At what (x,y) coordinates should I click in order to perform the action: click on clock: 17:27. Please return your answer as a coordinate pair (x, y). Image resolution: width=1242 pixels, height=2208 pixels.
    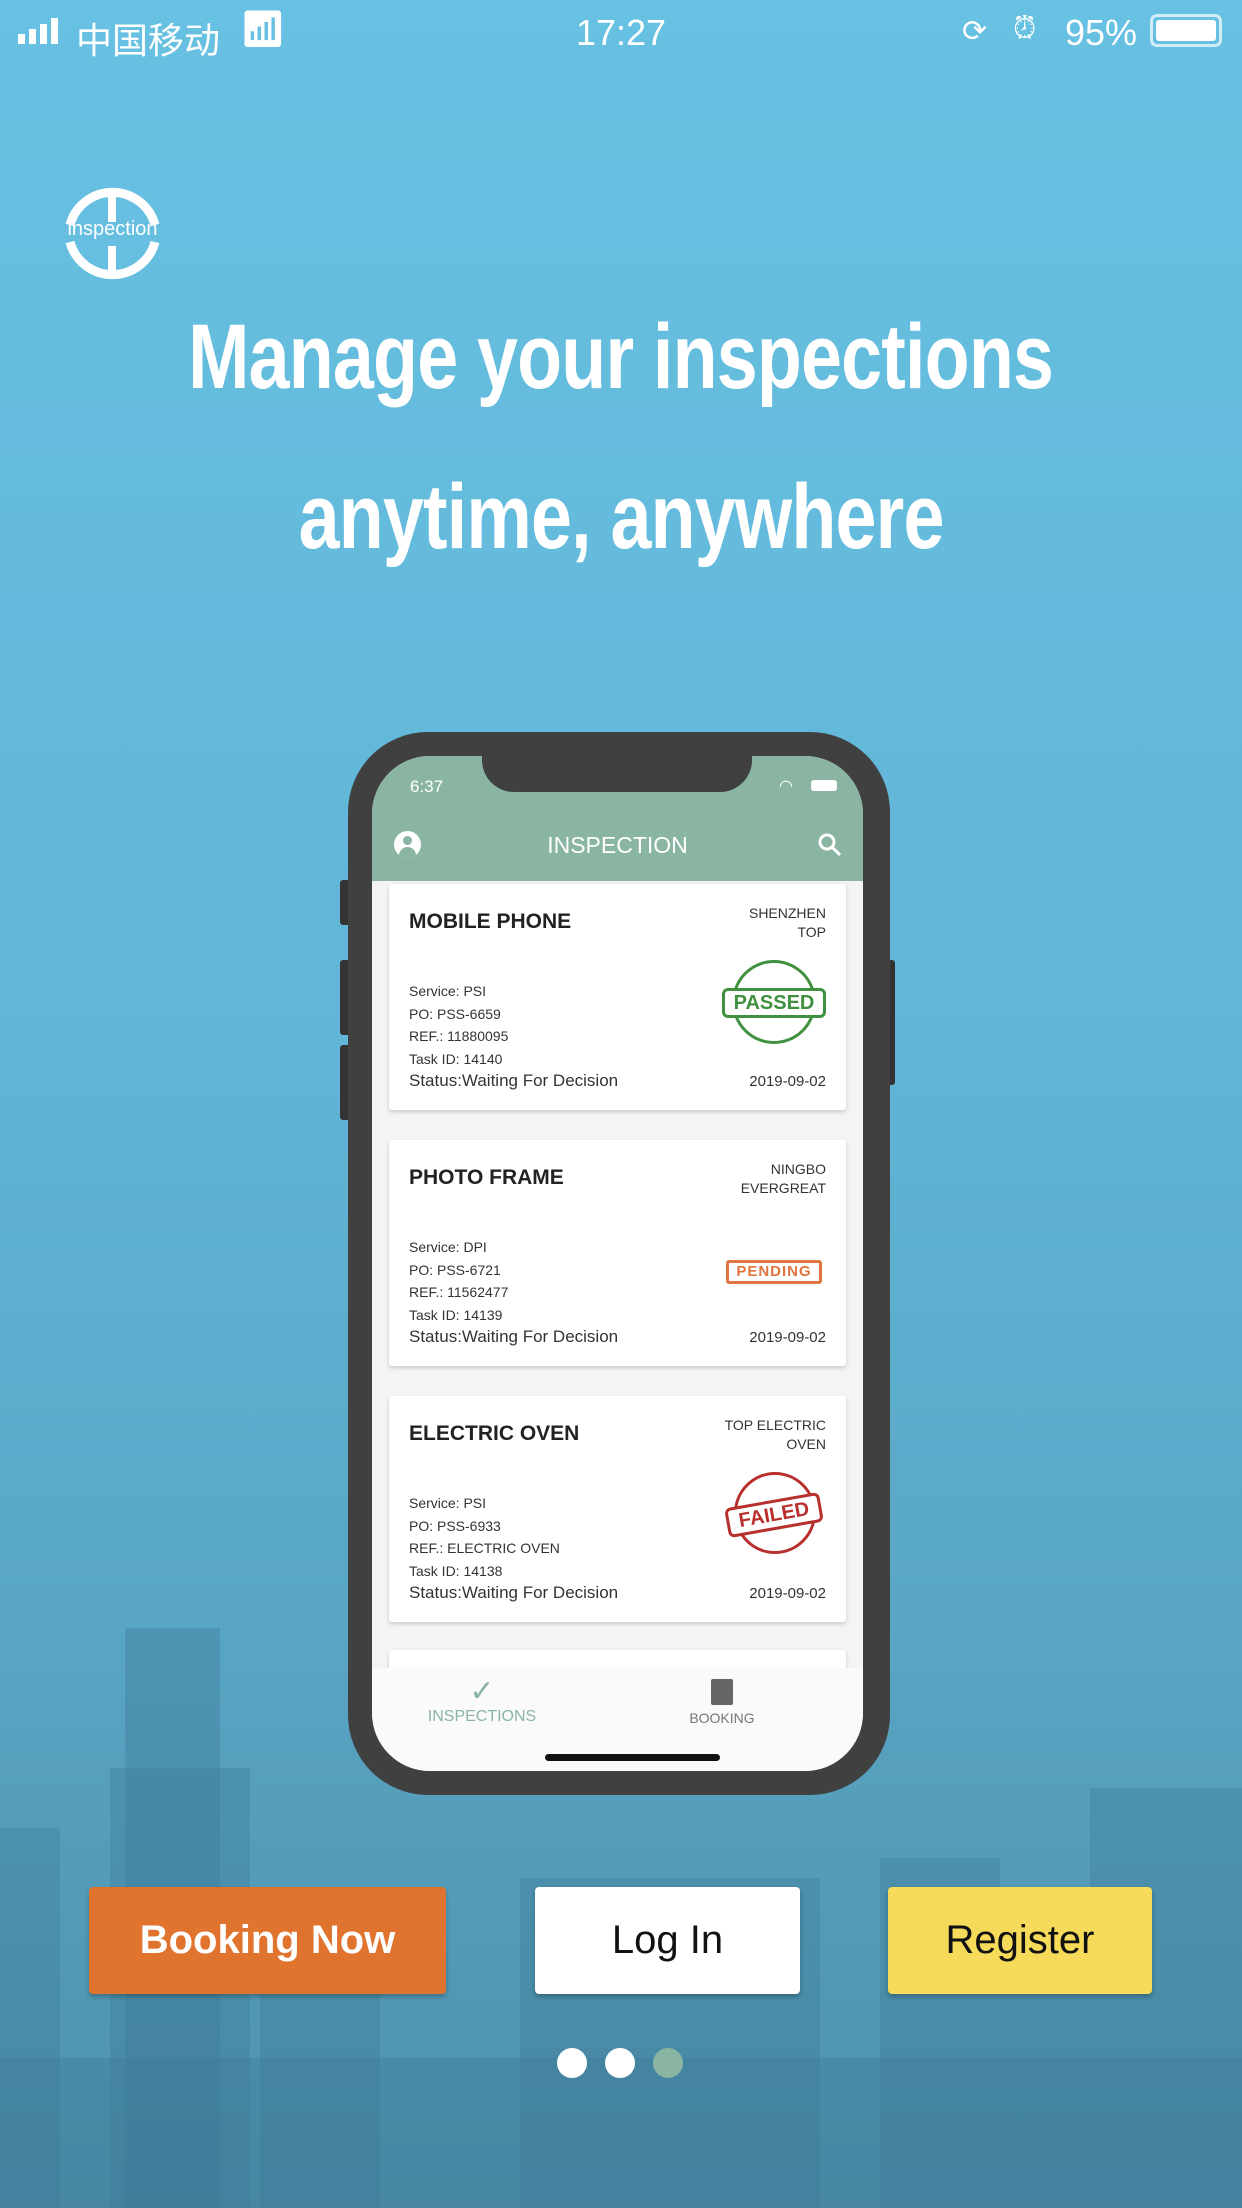
    Looking at the image, I should click on (621, 32).